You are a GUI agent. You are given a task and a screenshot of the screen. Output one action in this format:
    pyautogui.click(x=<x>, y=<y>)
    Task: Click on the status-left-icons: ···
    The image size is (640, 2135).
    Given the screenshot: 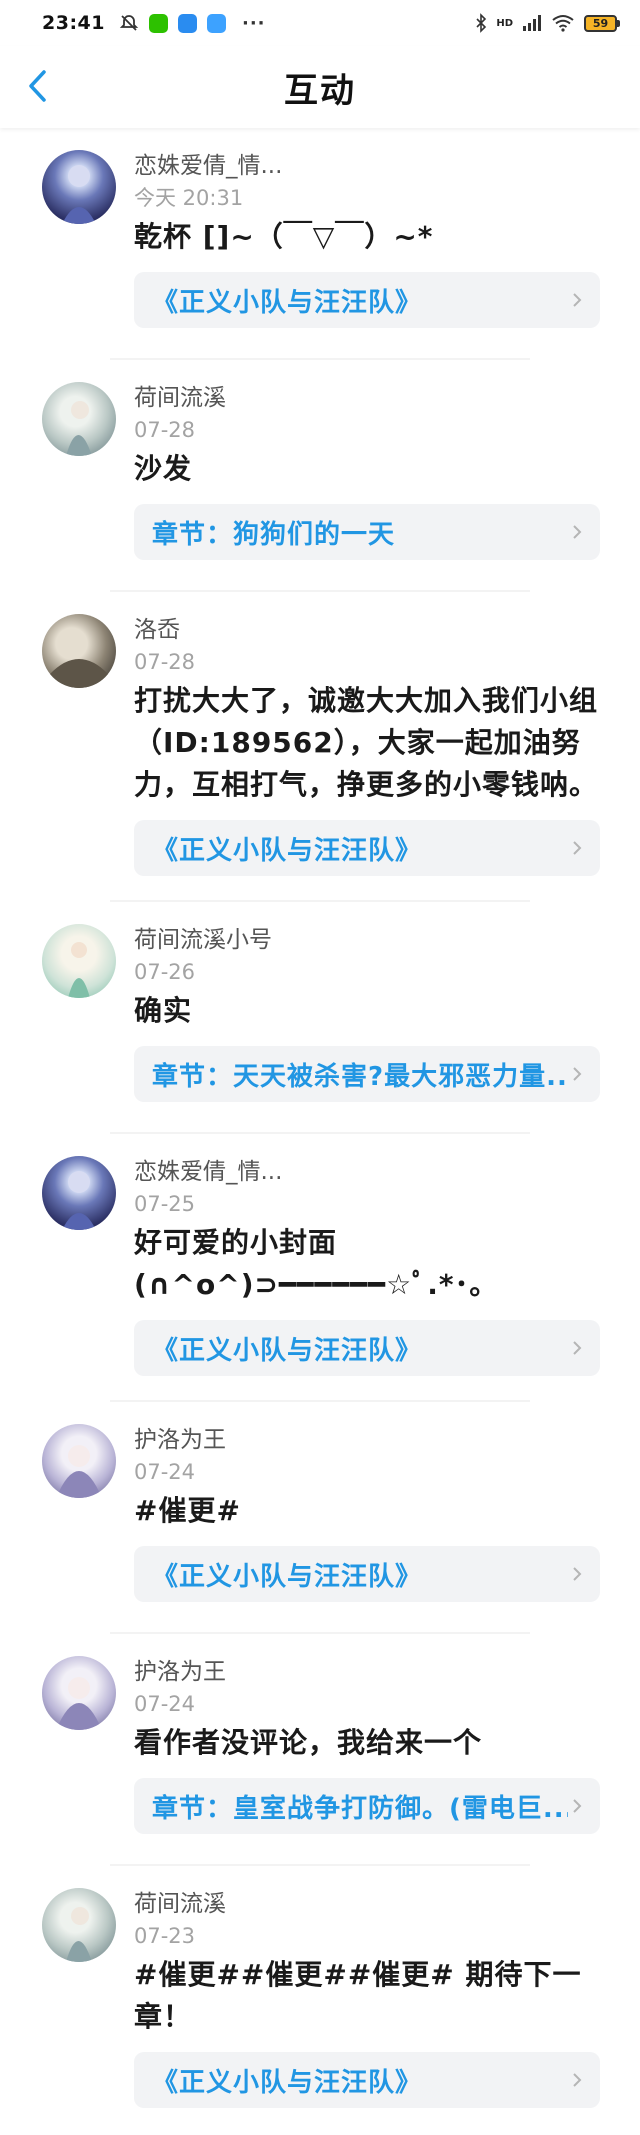 What is the action you would take?
    pyautogui.click(x=192, y=23)
    